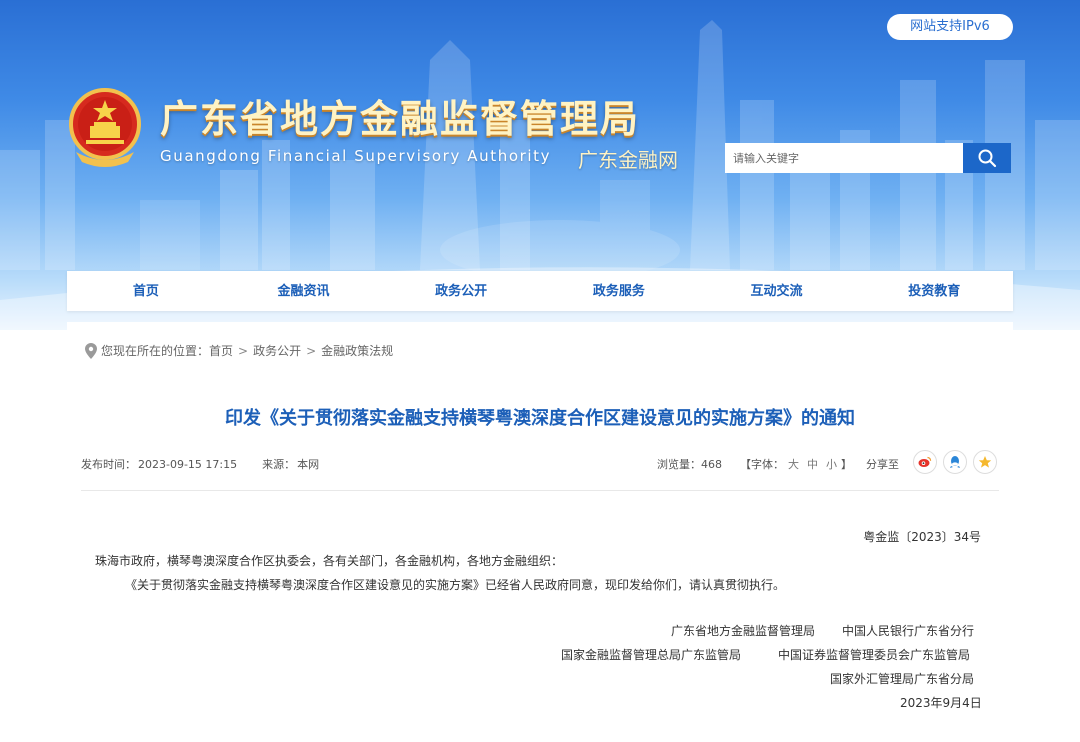 The width and height of the screenshot is (1080, 742). What do you see at coordinates (882, 464) in the screenshot?
I see `share-label: 分享至` at bounding box center [882, 464].